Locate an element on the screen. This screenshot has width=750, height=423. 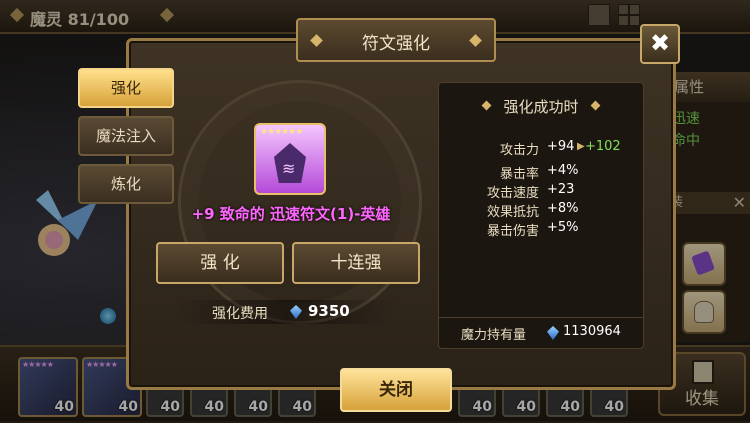
sub-stat-value: +4% is located at coordinates (563, 170).